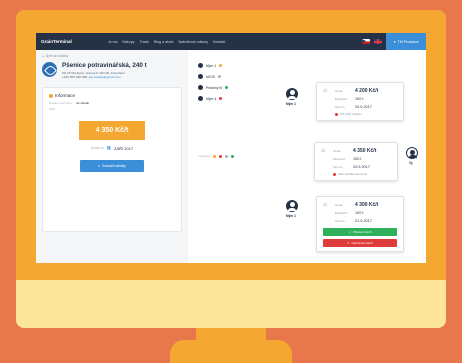 The image size is (462, 363). Describe the element at coordinates (231, 351) in the screenshot. I see `monitor-stand-base` at that location.